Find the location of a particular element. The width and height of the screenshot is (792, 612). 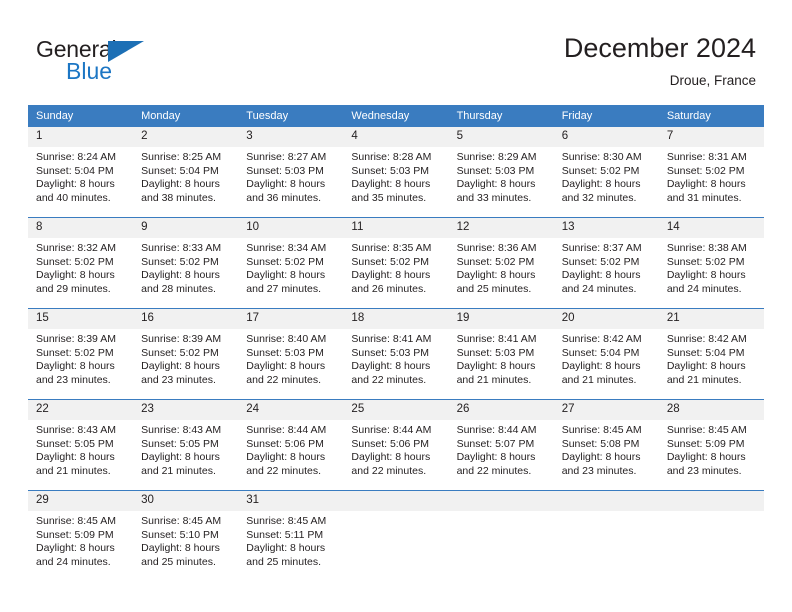

day-number: 27 is located at coordinates (606, 410).